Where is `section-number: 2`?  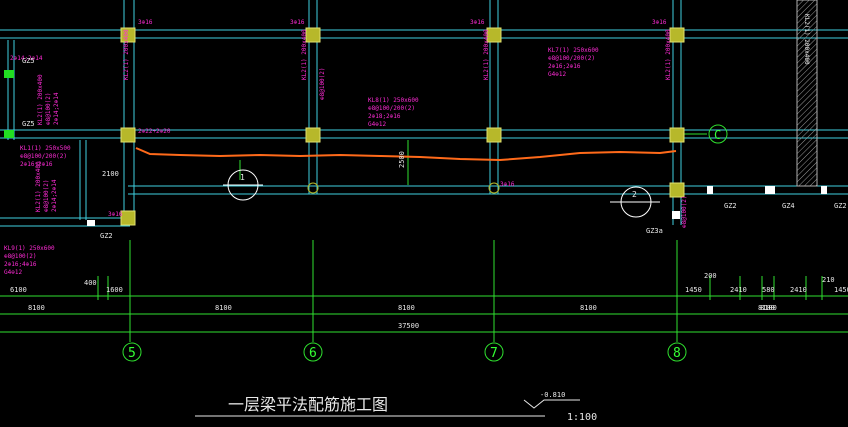
section-number: 2 is located at coordinates (634, 194).